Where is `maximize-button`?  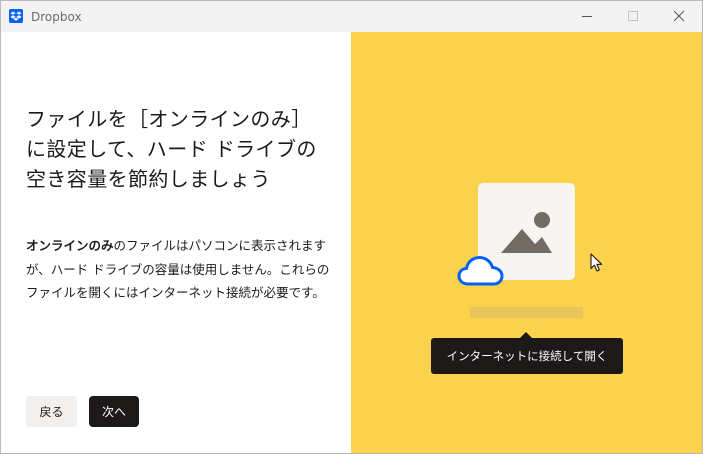
maximize-button is located at coordinates (633, 16).